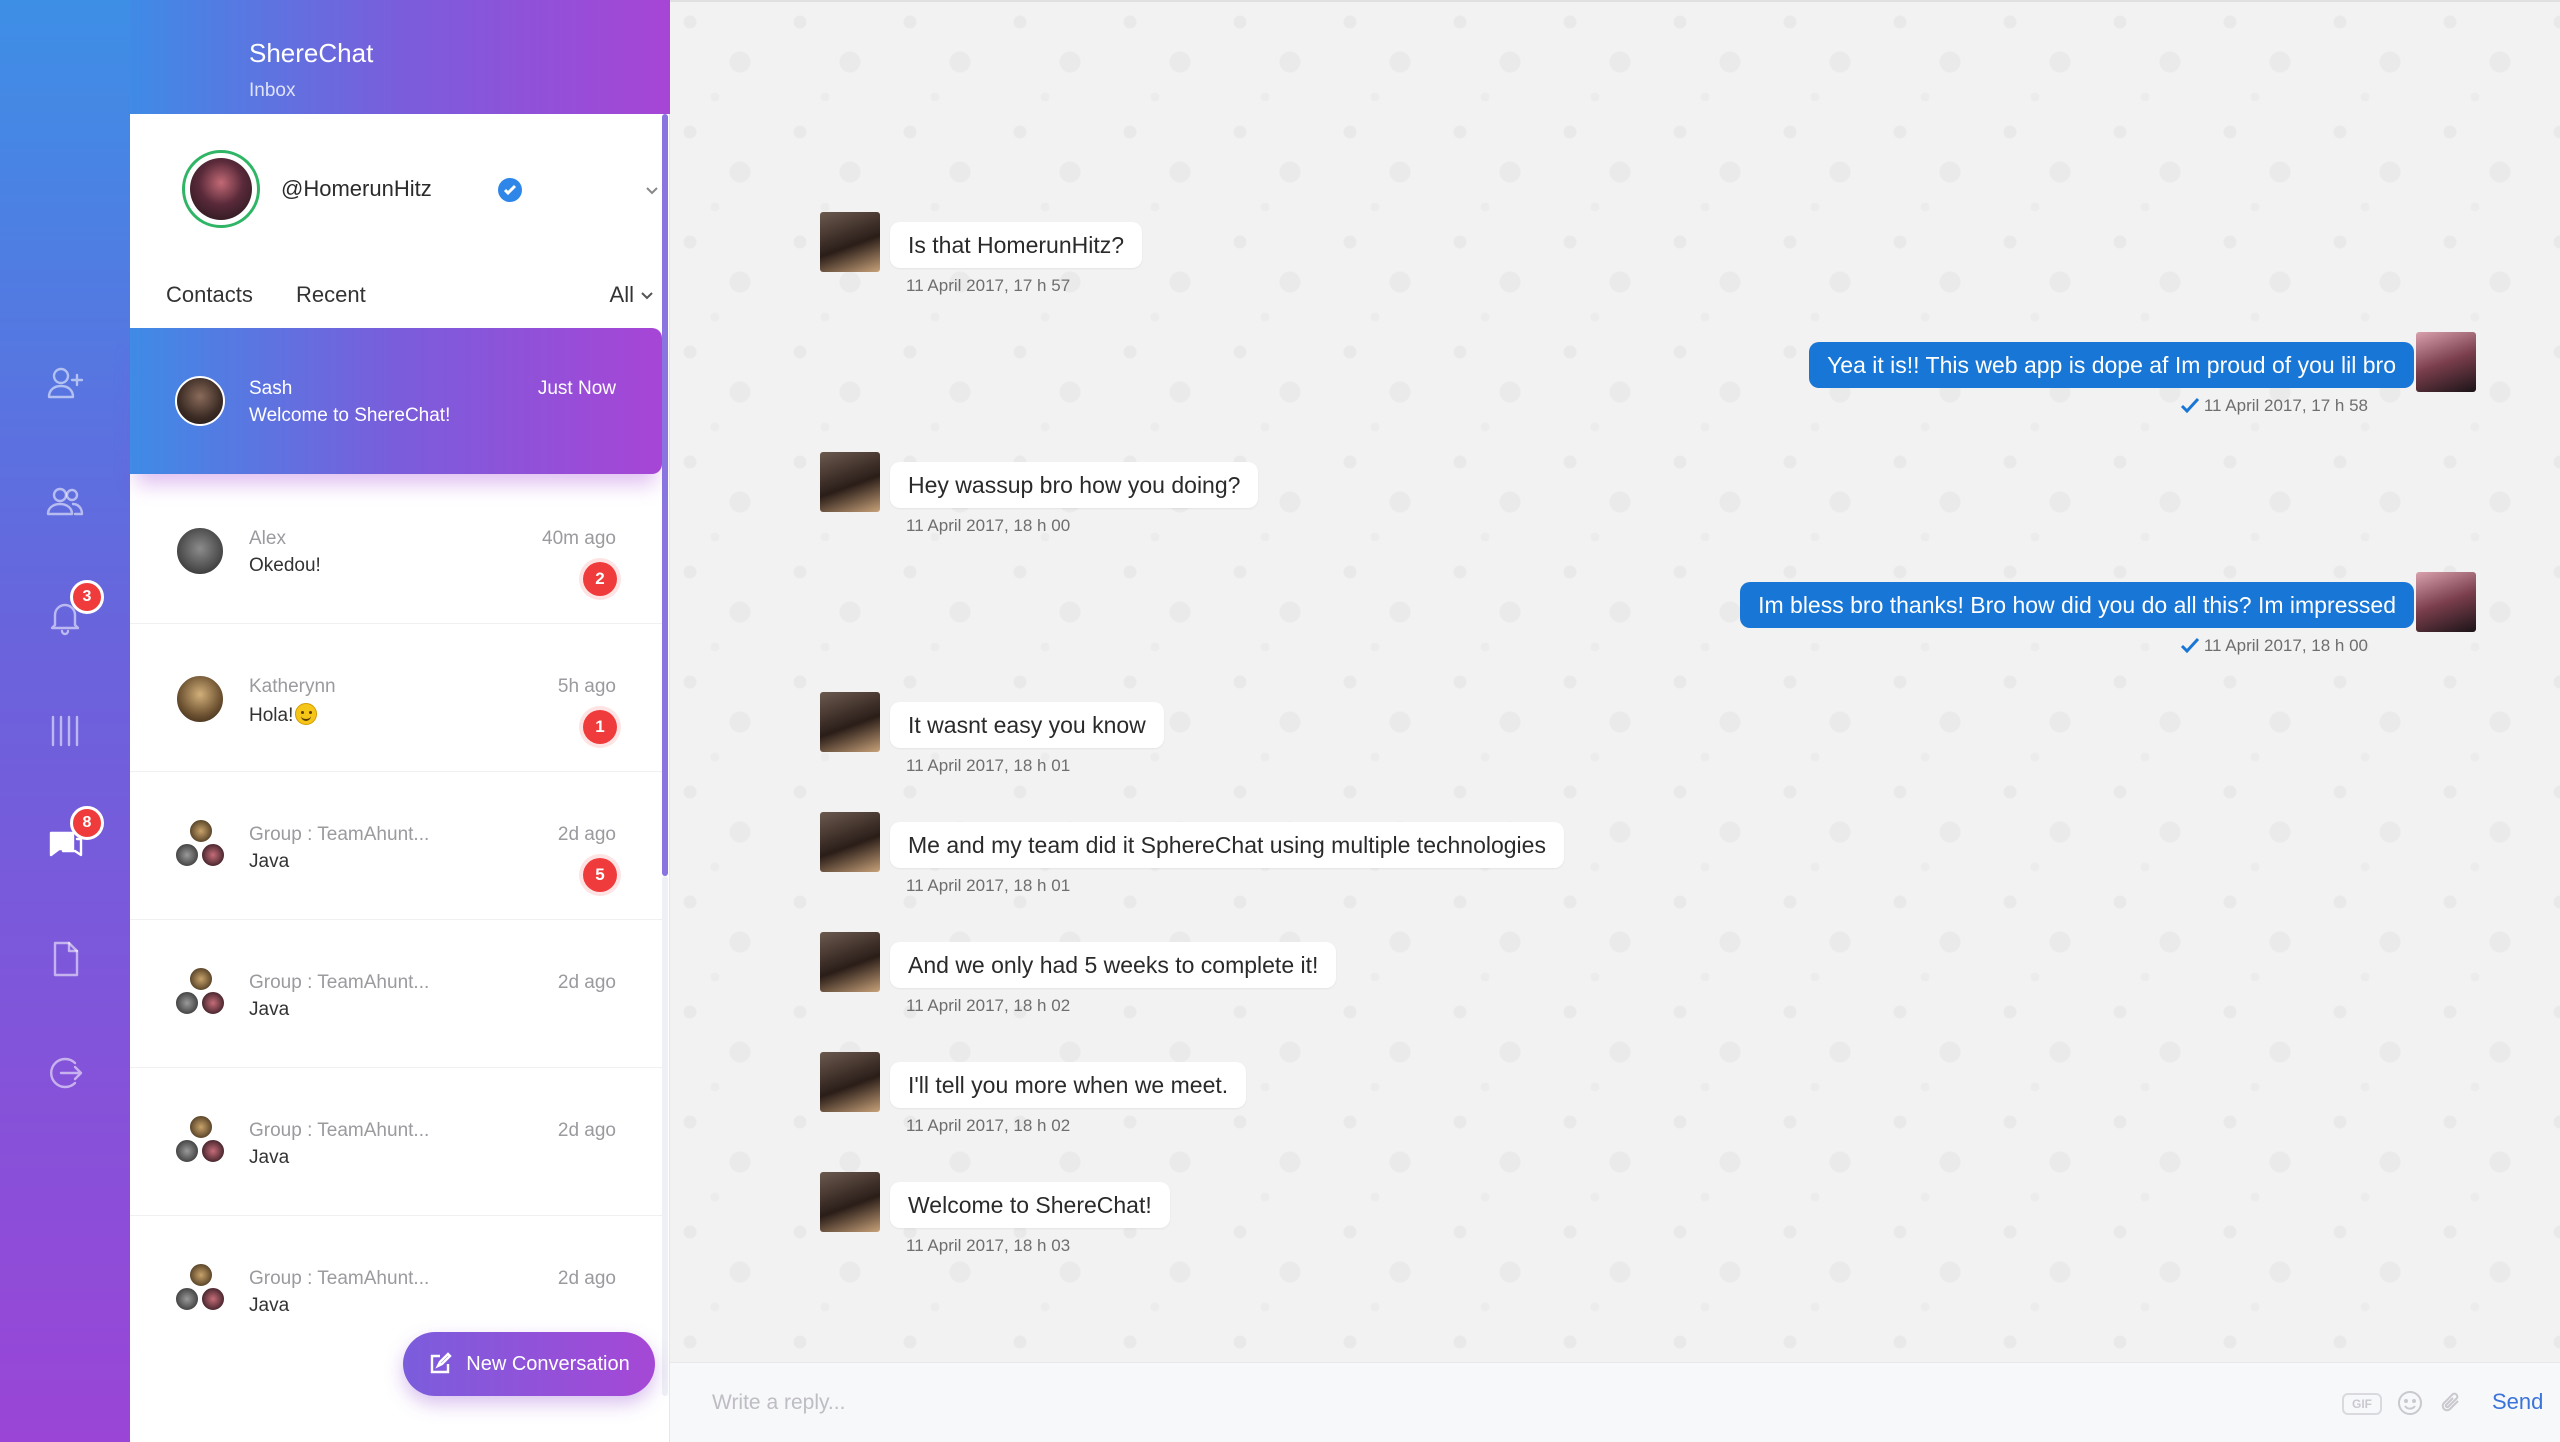 The height and width of the screenshot is (1442, 2560). I want to click on message-timestamp: 11 April 2017, 18 h 03, so click(988, 1245).